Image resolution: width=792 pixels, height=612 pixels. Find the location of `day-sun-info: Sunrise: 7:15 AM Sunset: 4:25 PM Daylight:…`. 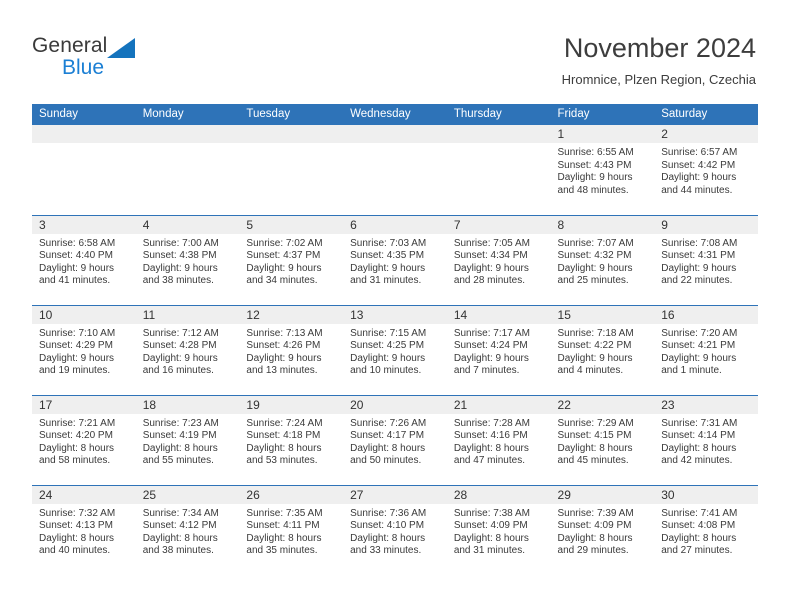

day-sun-info: Sunrise: 7:15 AM Sunset: 4:25 PM Daylight:… is located at coordinates (395, 351).